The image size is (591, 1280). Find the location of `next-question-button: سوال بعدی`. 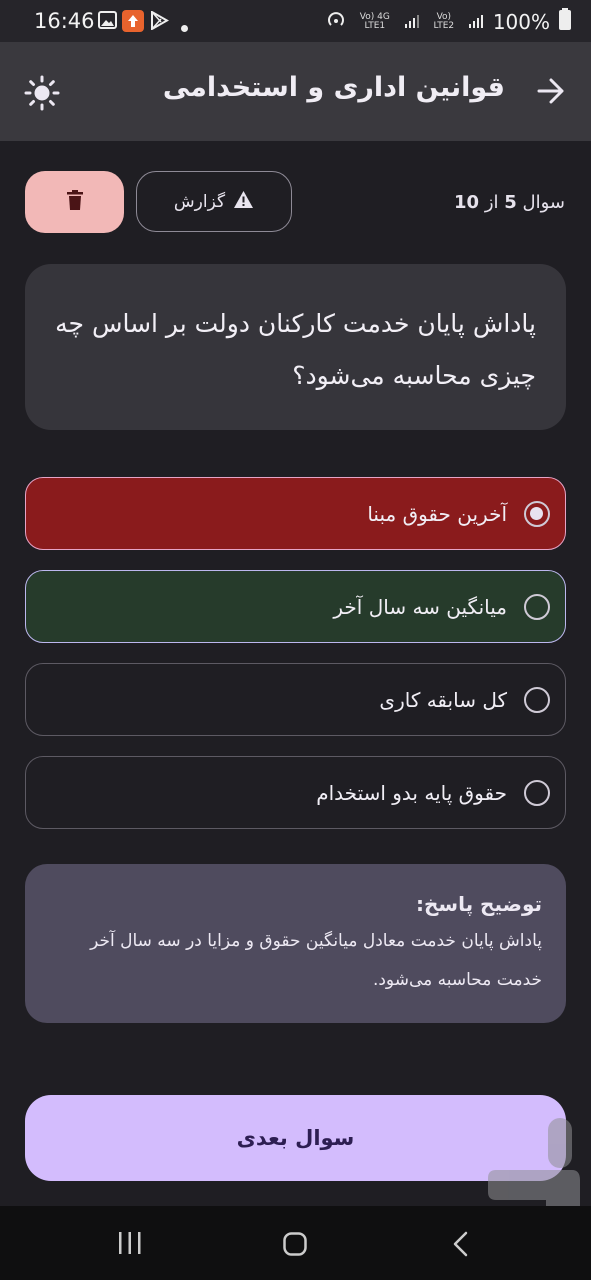

next-question-button: سوال بعدی is located at coordinates (295, 1138).